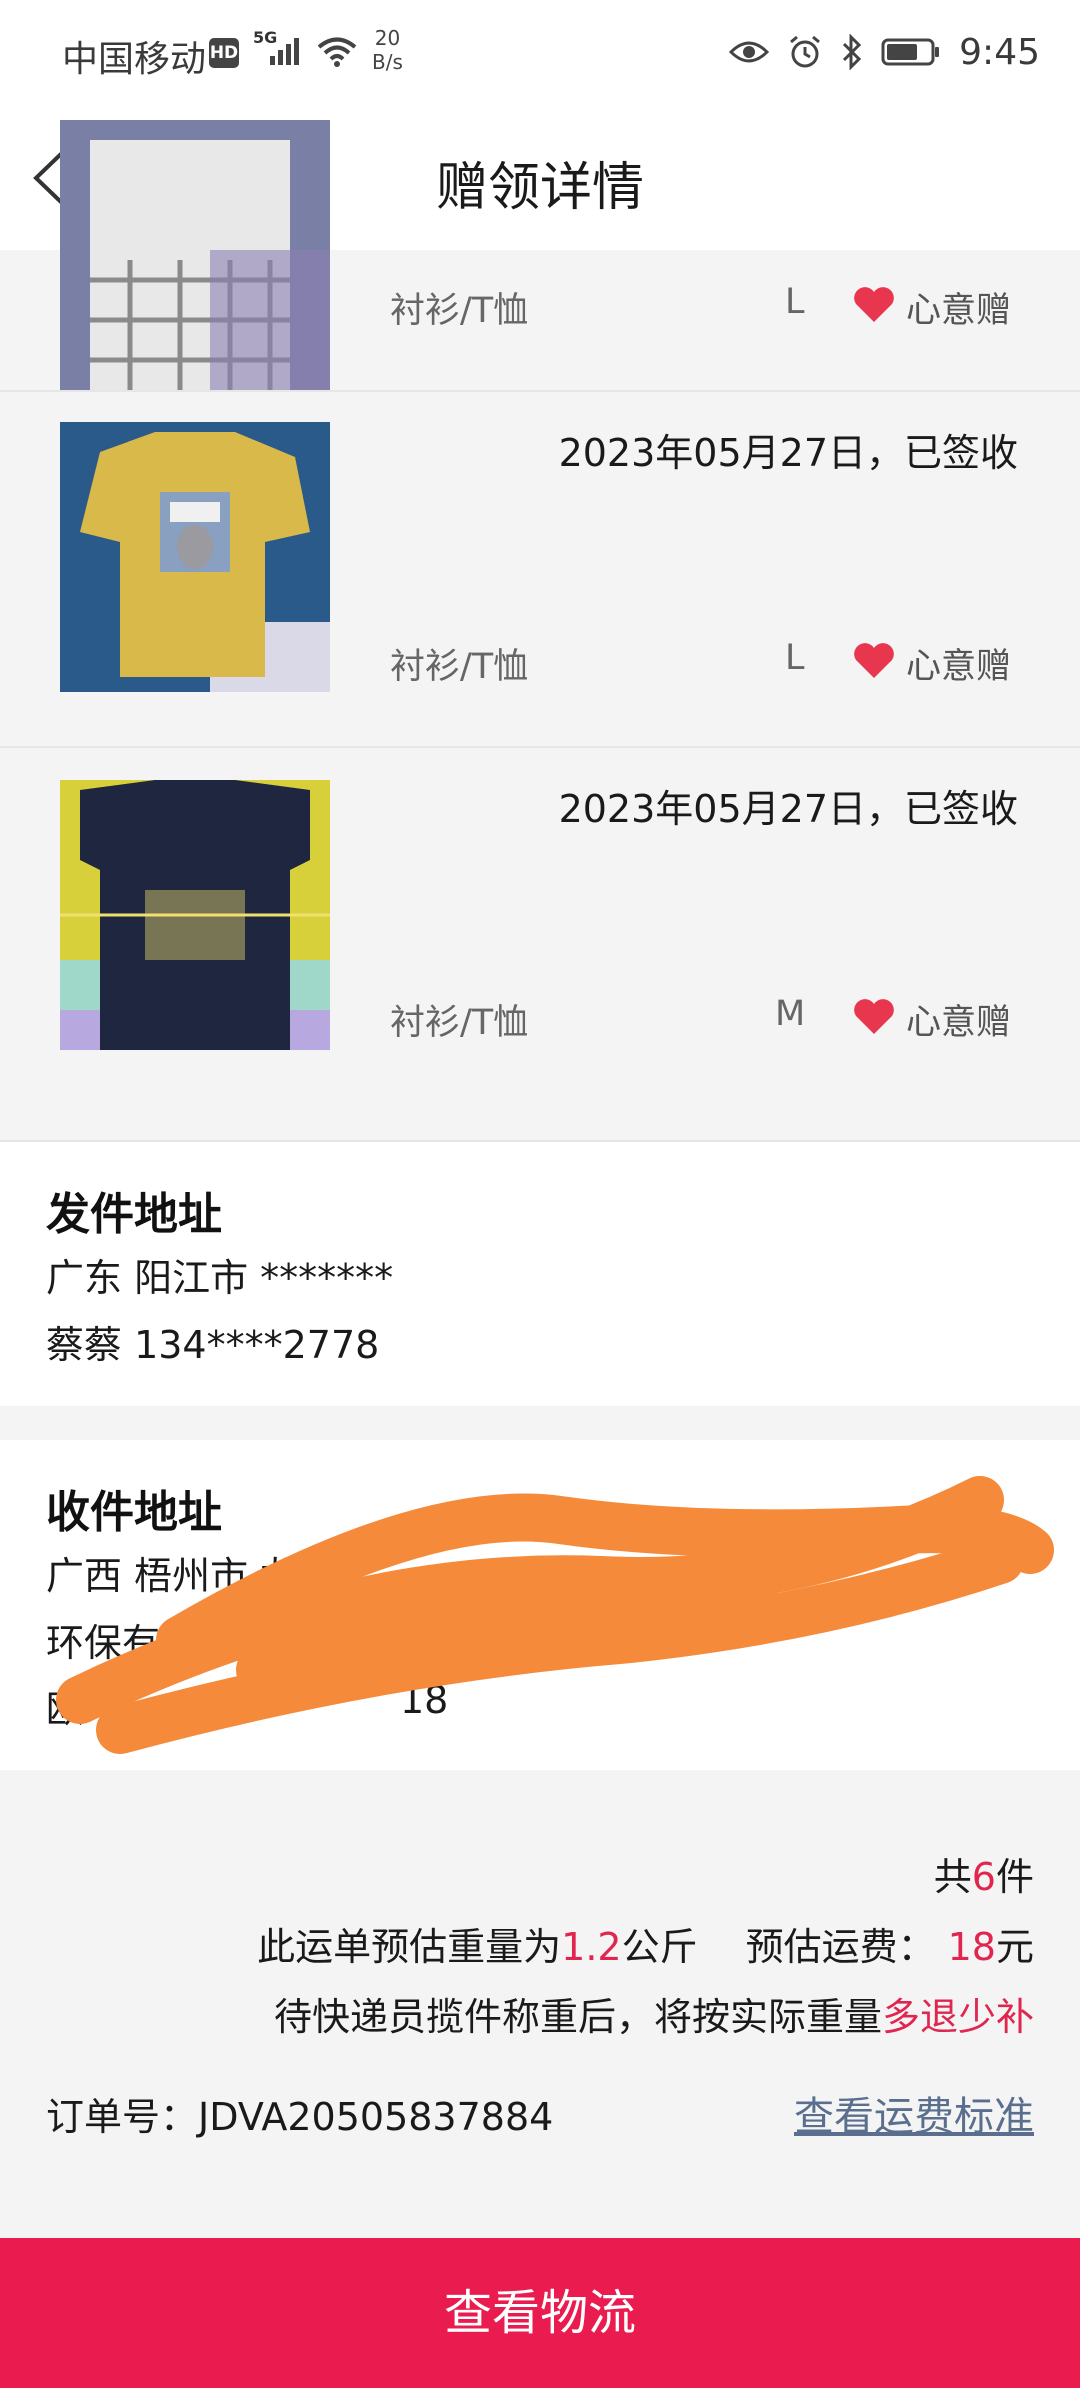  What do you see at coordinates (577, 2017) in the screenshot?
I see `note-prefix: 待快递员揽件称重后，将按实际重量` at bounding box center [577, 2017].